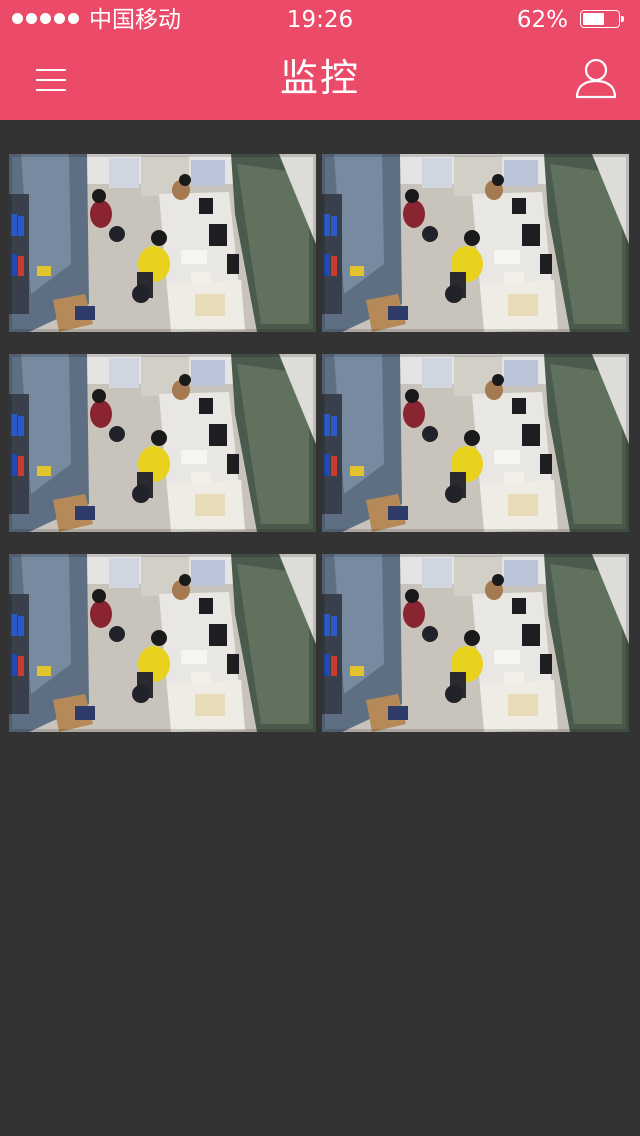  I want to click on user-profile-icon, so click(596, 78).